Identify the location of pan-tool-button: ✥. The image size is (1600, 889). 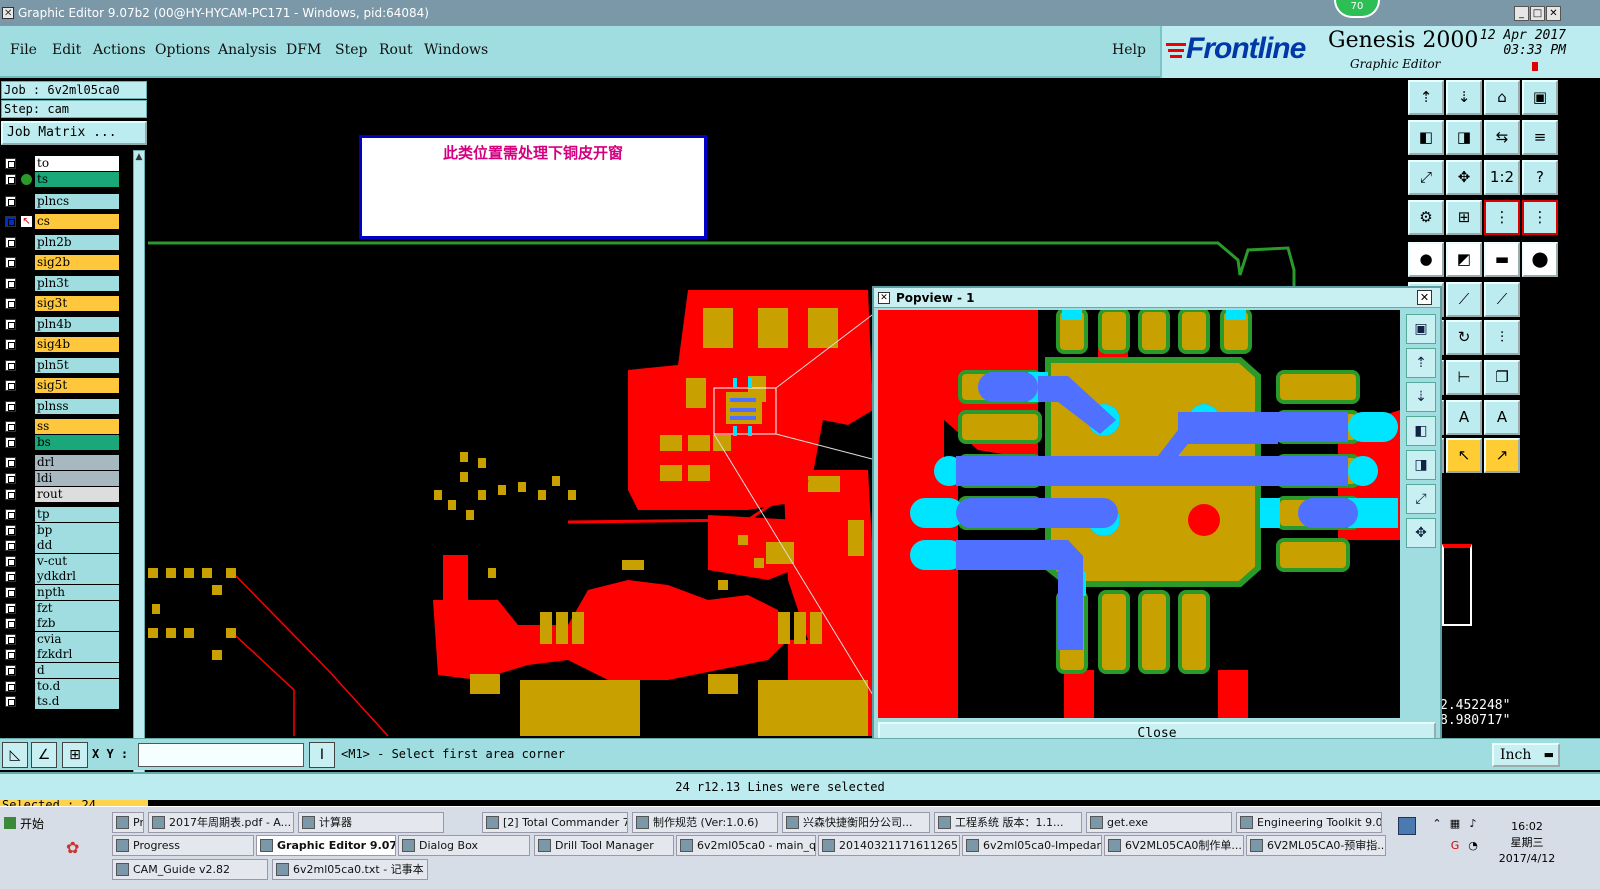
(1464, 177).